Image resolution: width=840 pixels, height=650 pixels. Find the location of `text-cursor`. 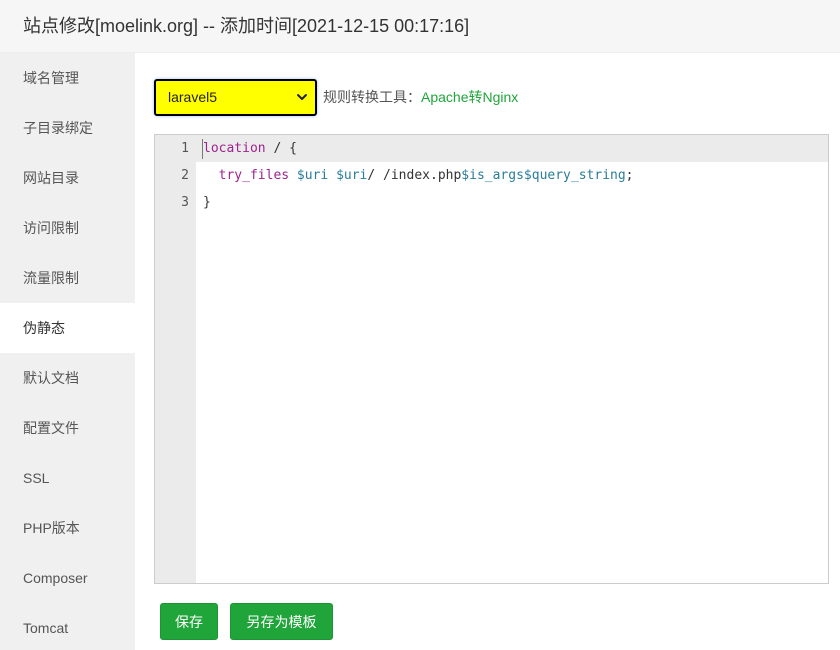

text-cursor is located at coordinates (202, 149).